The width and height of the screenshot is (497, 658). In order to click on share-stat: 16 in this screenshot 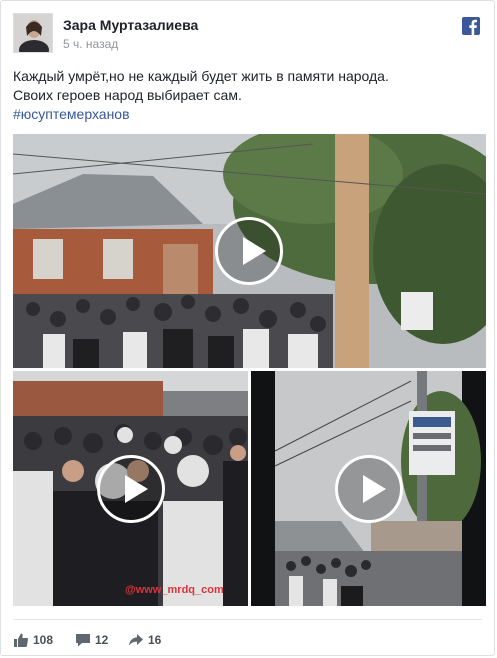, I will do `click(153, 640)`.